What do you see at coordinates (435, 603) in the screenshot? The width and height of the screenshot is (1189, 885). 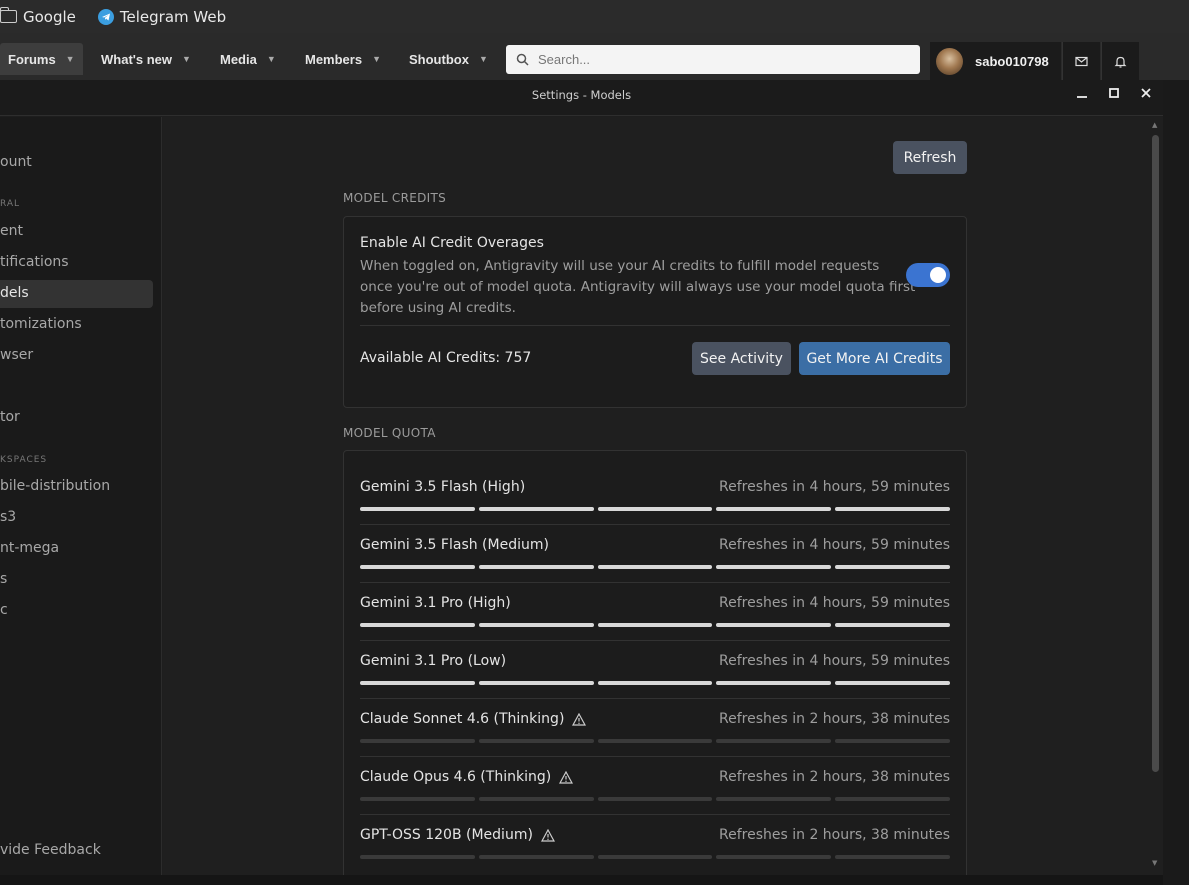 I see `model-label: Gemini 3.1 Pro (High)` at bounding box center [435, 603].